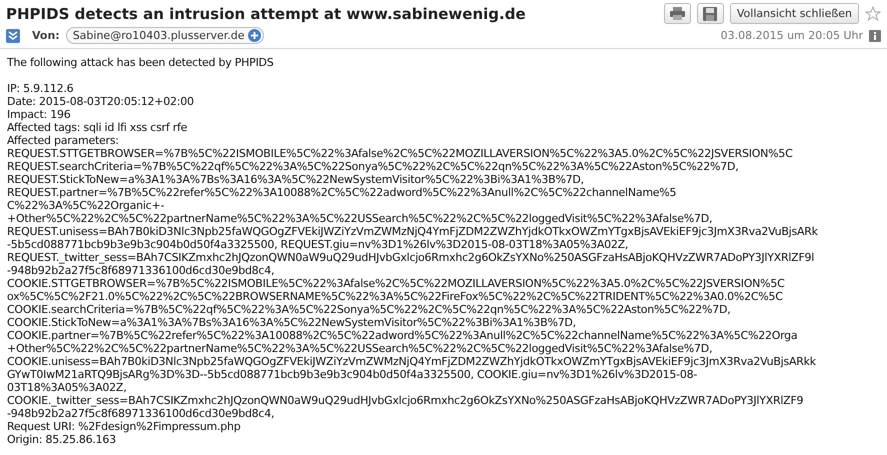 Image resolution: width=887 pixels, height=455 pixels. I want to click on report-line: COOKIE.unisess=BAh7B0kiD3Nlc3Npb25faWQGOgZFVEkiJWZiYzVmZWMzNjQ4YmFjZDM2ZWZhYjdkOTkxOWZmYTgxBjsAVEkiEF9jc3JmX3Rva2VuBjsARkk, so click(411, 361).